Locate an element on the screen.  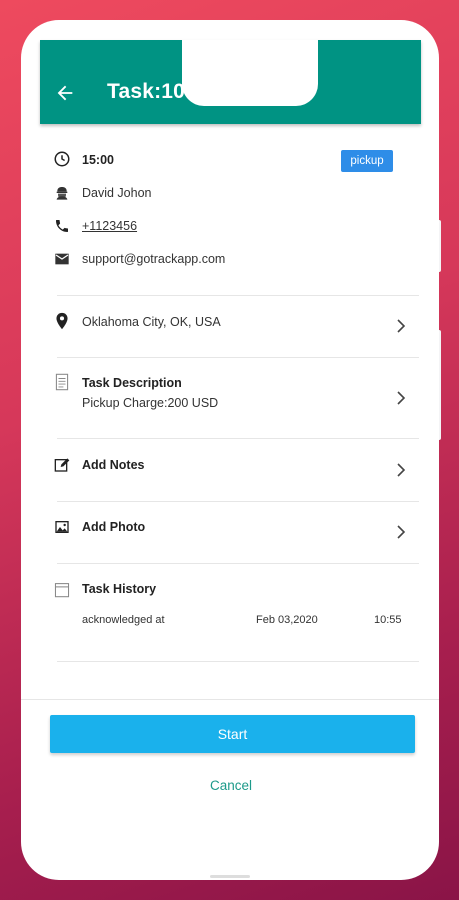
user-icon is located at coordinates (62, 193).